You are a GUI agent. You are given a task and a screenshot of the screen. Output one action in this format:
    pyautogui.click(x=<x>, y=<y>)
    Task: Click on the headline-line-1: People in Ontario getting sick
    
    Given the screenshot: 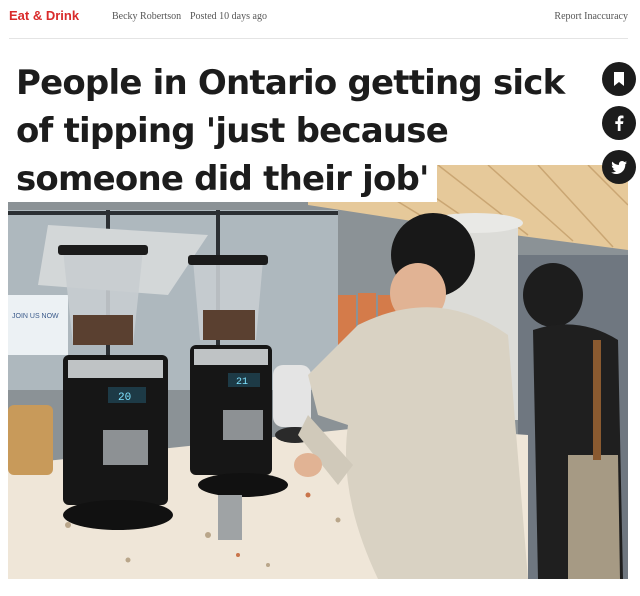 What is the action you would take?
    pyautogui.click(x=290, y=82)
    